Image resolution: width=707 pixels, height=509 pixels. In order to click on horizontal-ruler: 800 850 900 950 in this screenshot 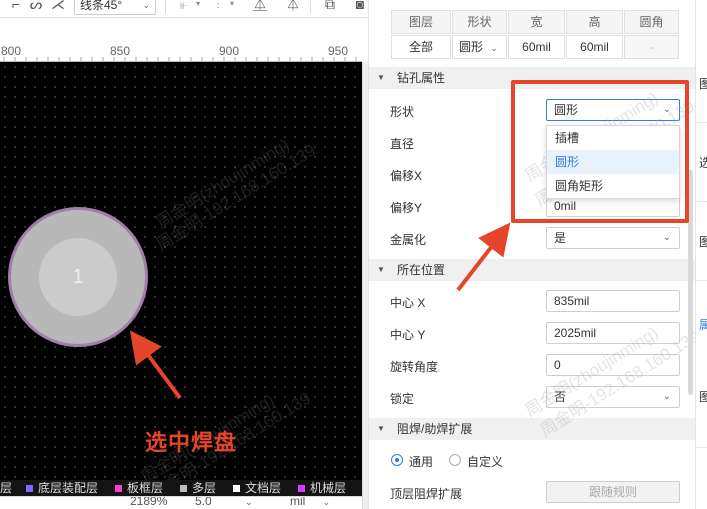, I will do `click(181, 53)`.